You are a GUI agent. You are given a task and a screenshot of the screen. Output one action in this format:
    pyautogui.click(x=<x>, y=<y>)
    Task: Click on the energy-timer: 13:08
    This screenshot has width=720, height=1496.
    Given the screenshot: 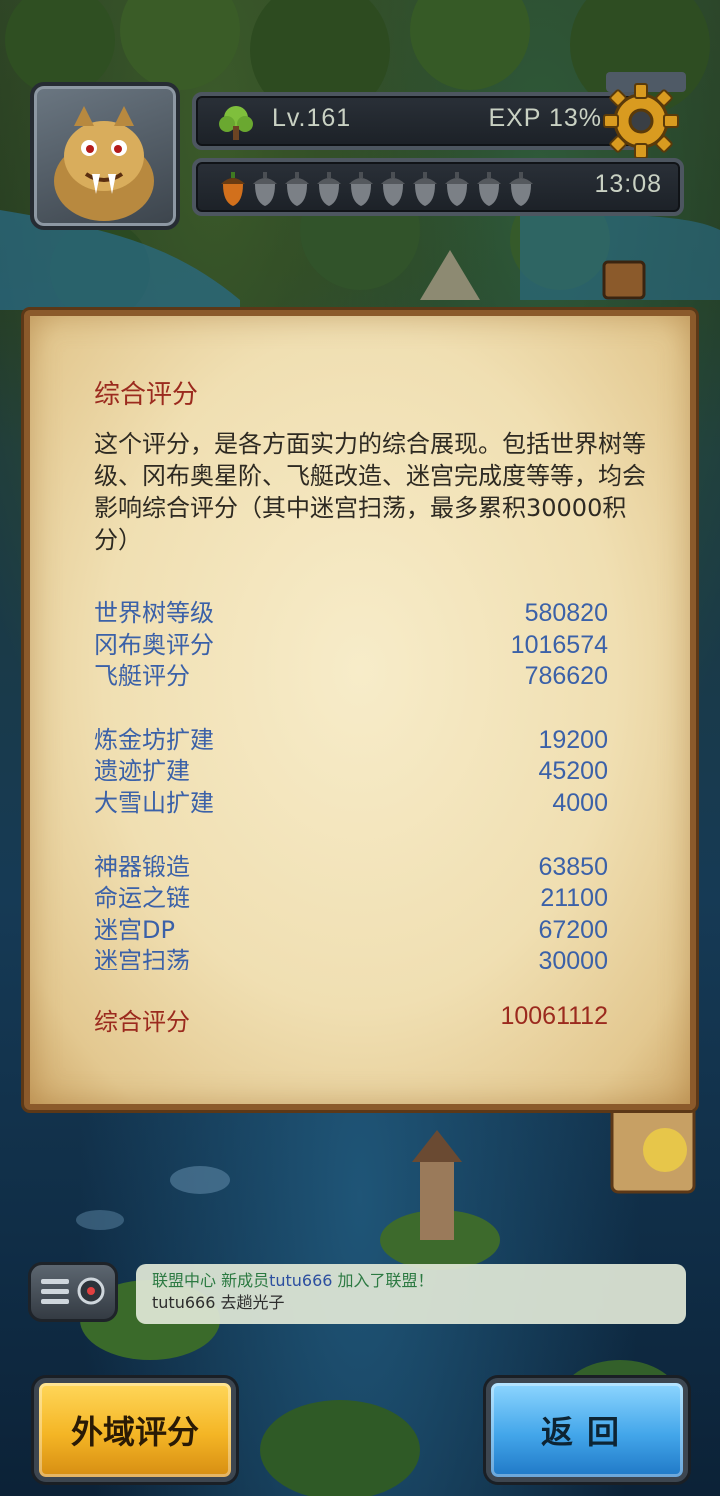 What is the action you would take?
    pyautogui.click(x=628, y=184)
    